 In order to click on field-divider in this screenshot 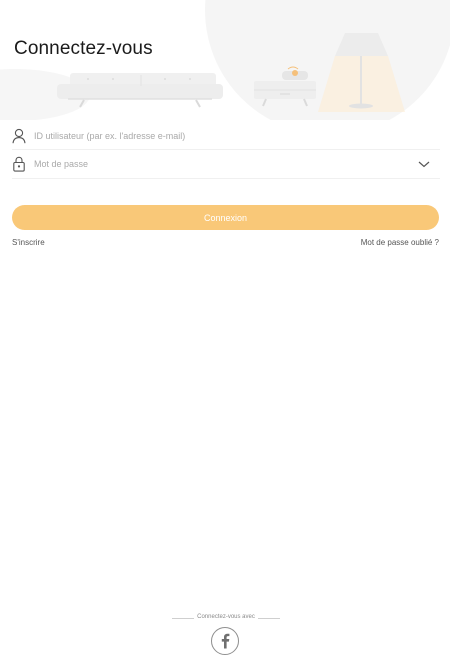, I will do `click(226, 178)`.